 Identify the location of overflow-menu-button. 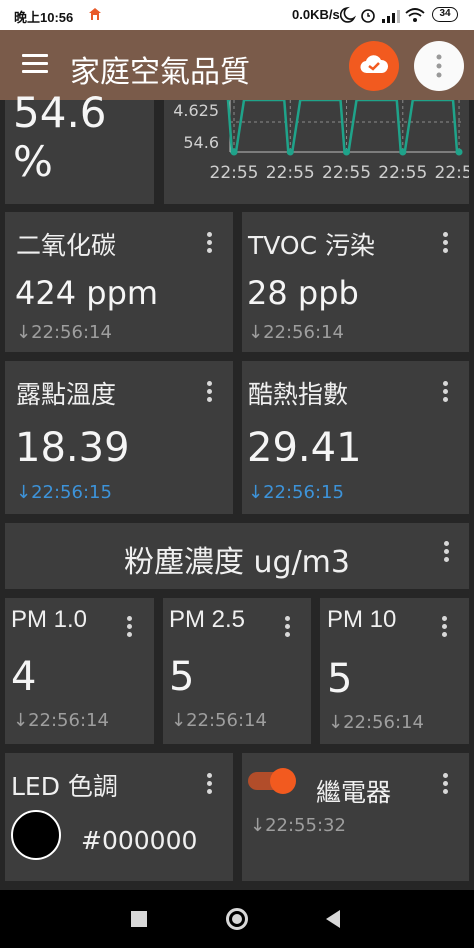
(439, 66).